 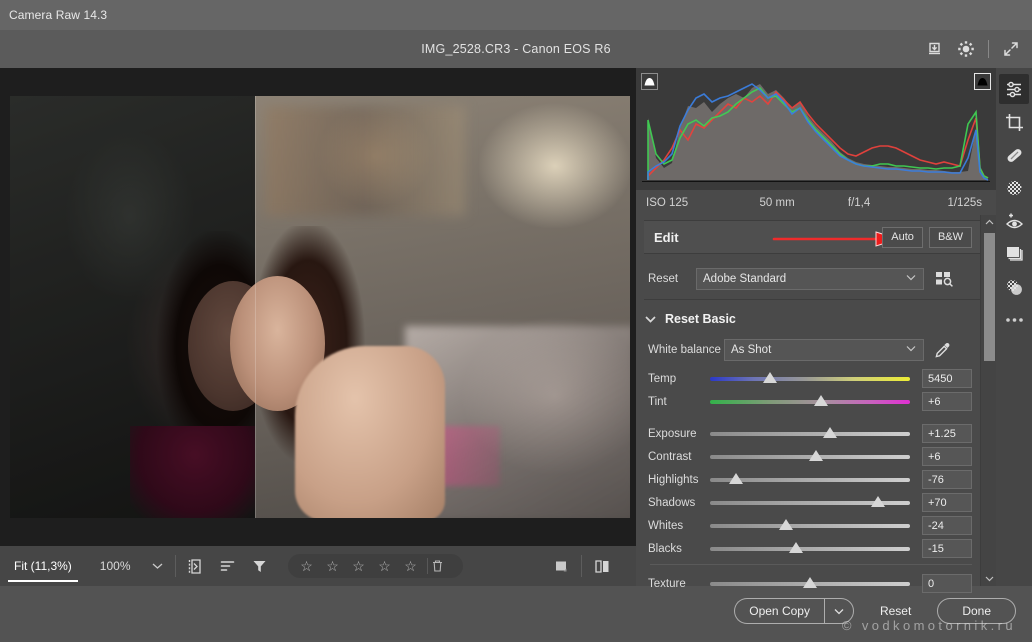 What do you see at coordinates (824, 350) in the screenshot?
I see `white-balance-select: As Shot` at bounding box center [824, 350].